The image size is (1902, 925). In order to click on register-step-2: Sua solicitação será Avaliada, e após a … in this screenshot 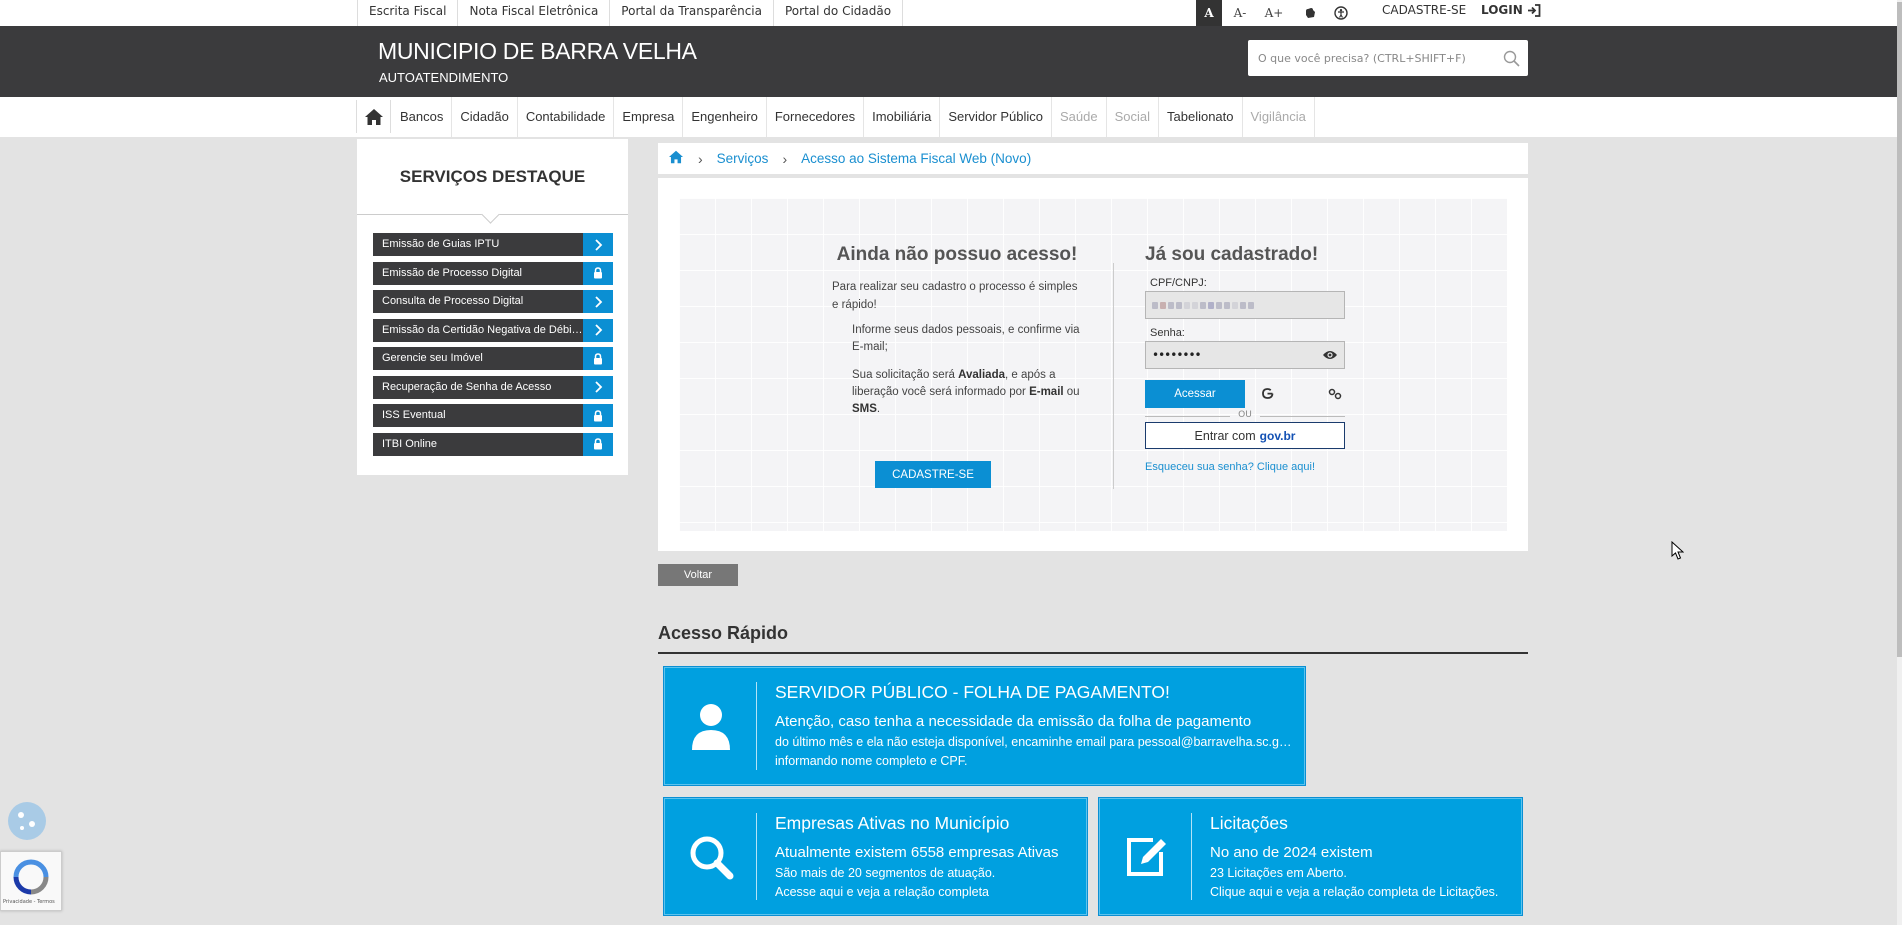, I will do `click(966, 392)`.